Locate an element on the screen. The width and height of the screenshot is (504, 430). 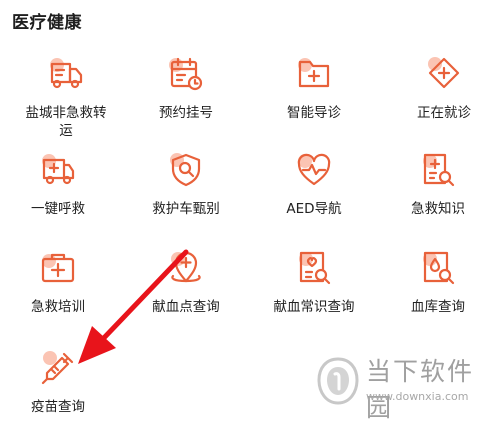
service-first-aid-knowledge: 急救知识 is located at coordinates (438, 185).